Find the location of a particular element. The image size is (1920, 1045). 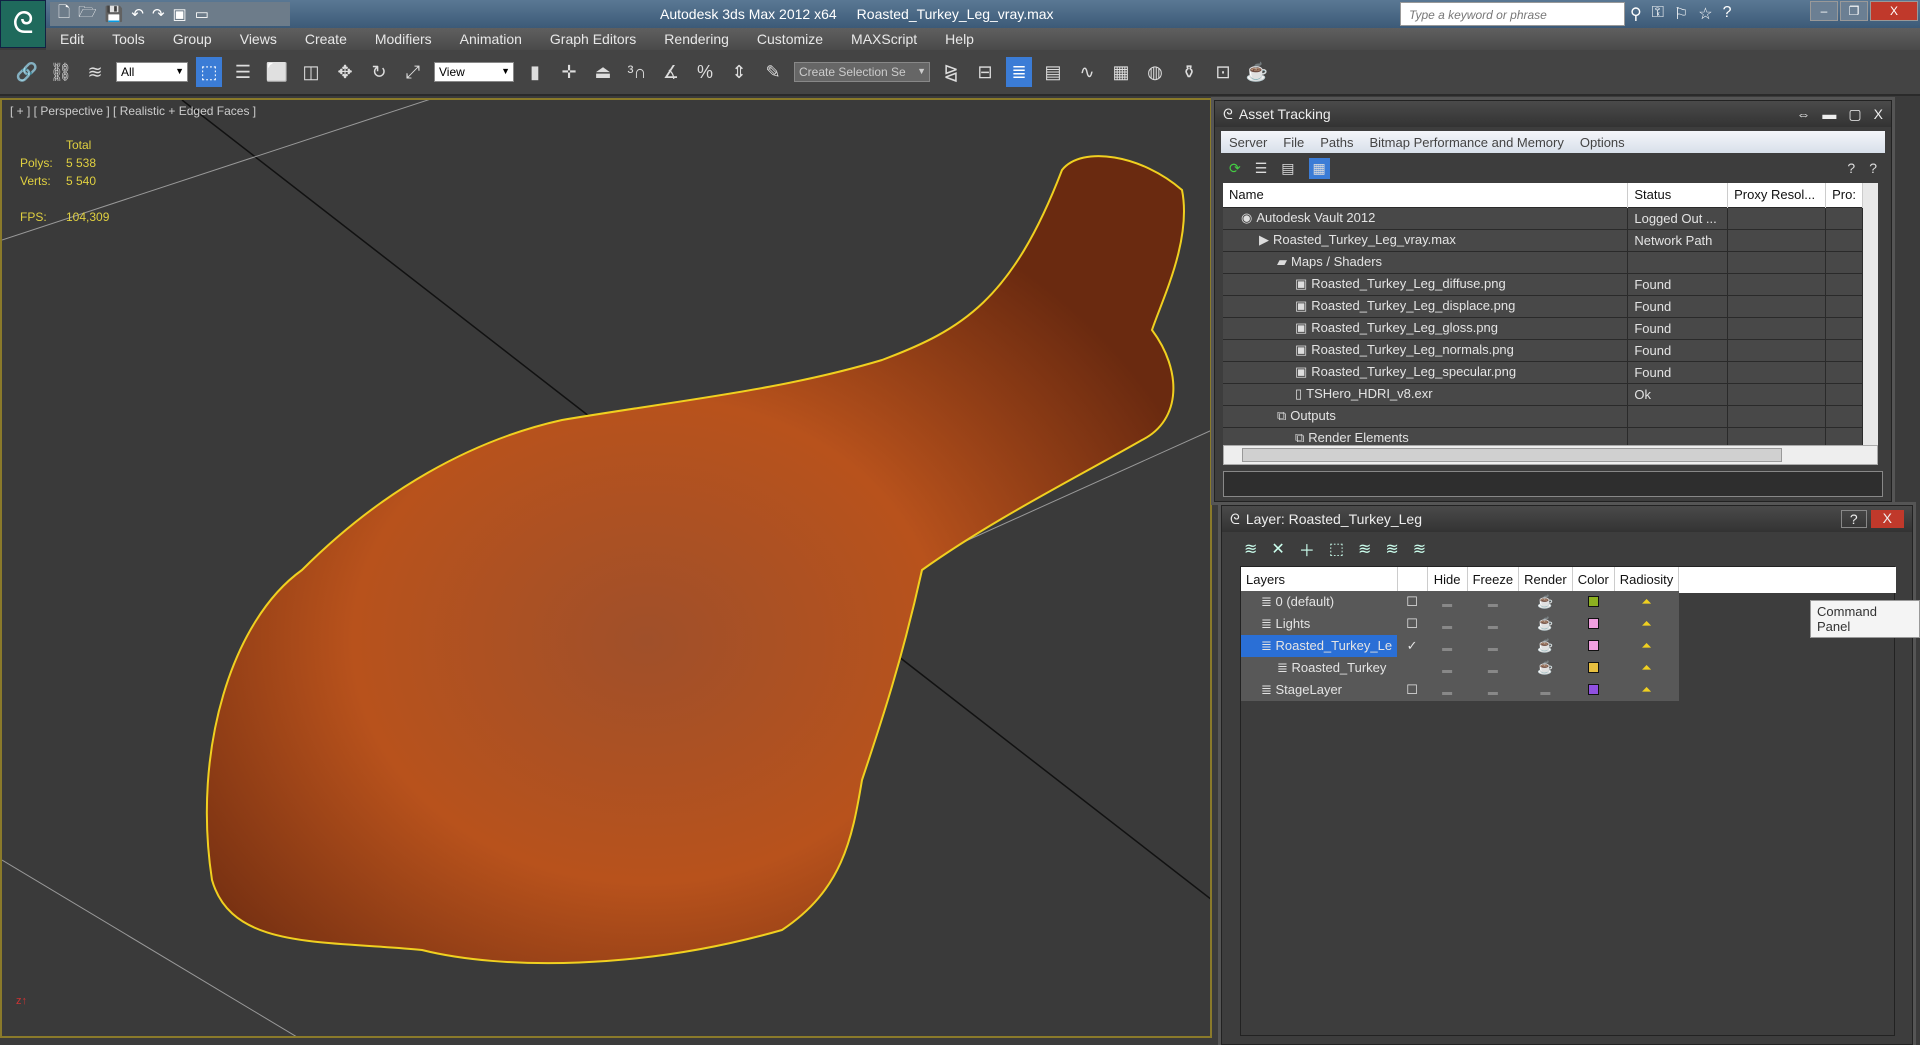

save-icon: 💾 is located at coordinates (114, 14).